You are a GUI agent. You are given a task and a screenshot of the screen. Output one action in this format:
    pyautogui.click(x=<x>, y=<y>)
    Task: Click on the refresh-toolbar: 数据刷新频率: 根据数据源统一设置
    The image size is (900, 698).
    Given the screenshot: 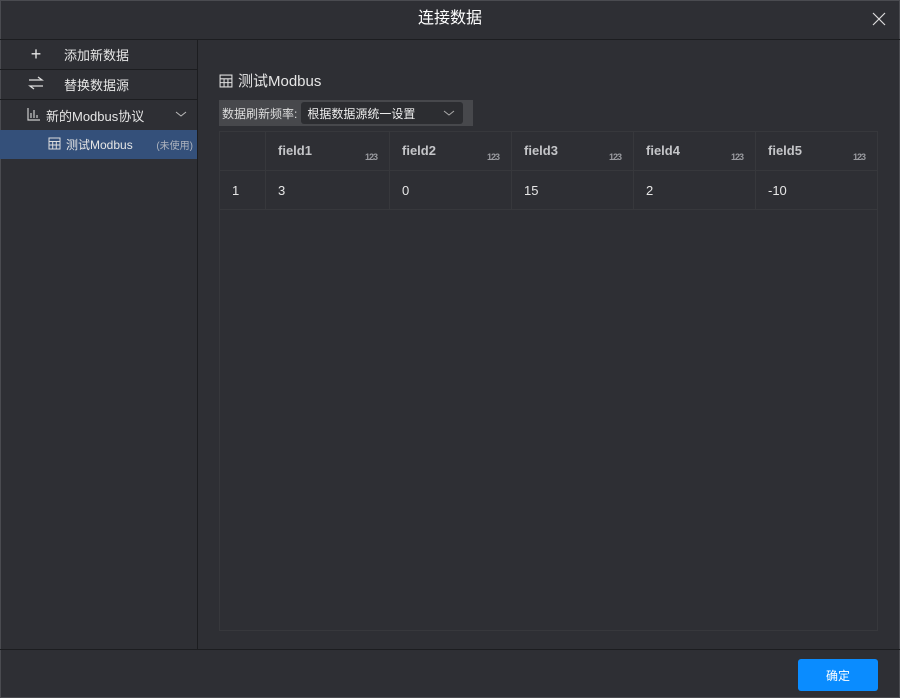 What is the action you would take?
    pyautogui.click(x=346, y=113)
    